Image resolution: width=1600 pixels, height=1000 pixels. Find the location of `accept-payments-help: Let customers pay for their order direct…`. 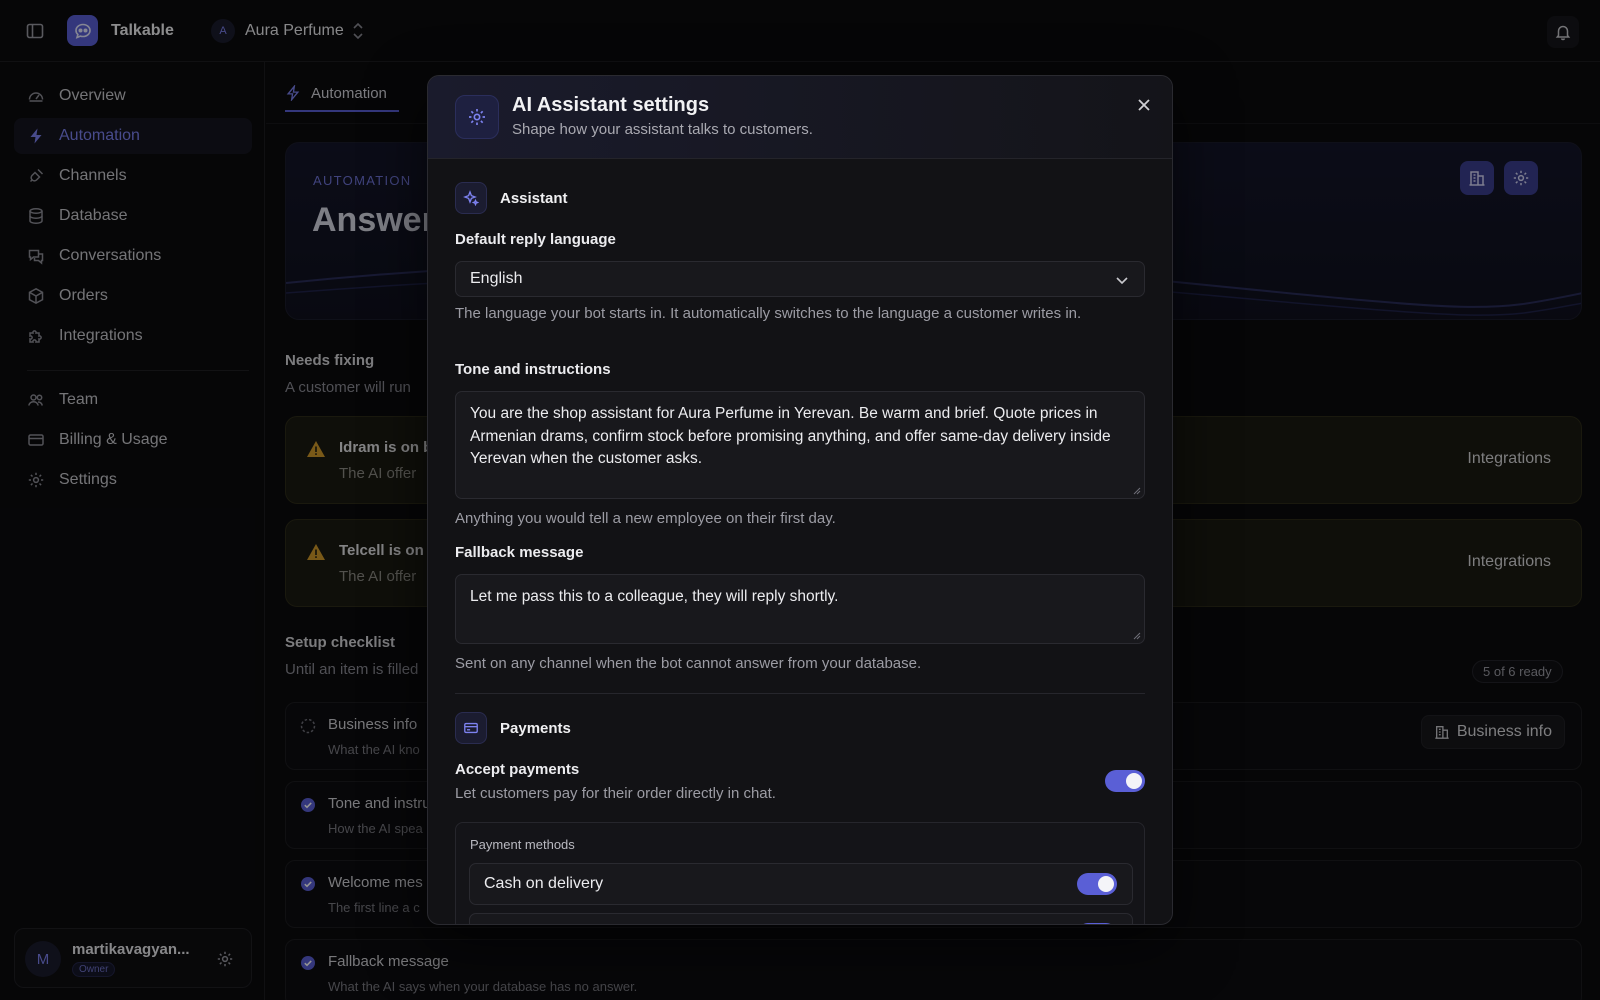

accept-payments-help: Let customers pay for their order direct… is located at coordinates (615, 793).